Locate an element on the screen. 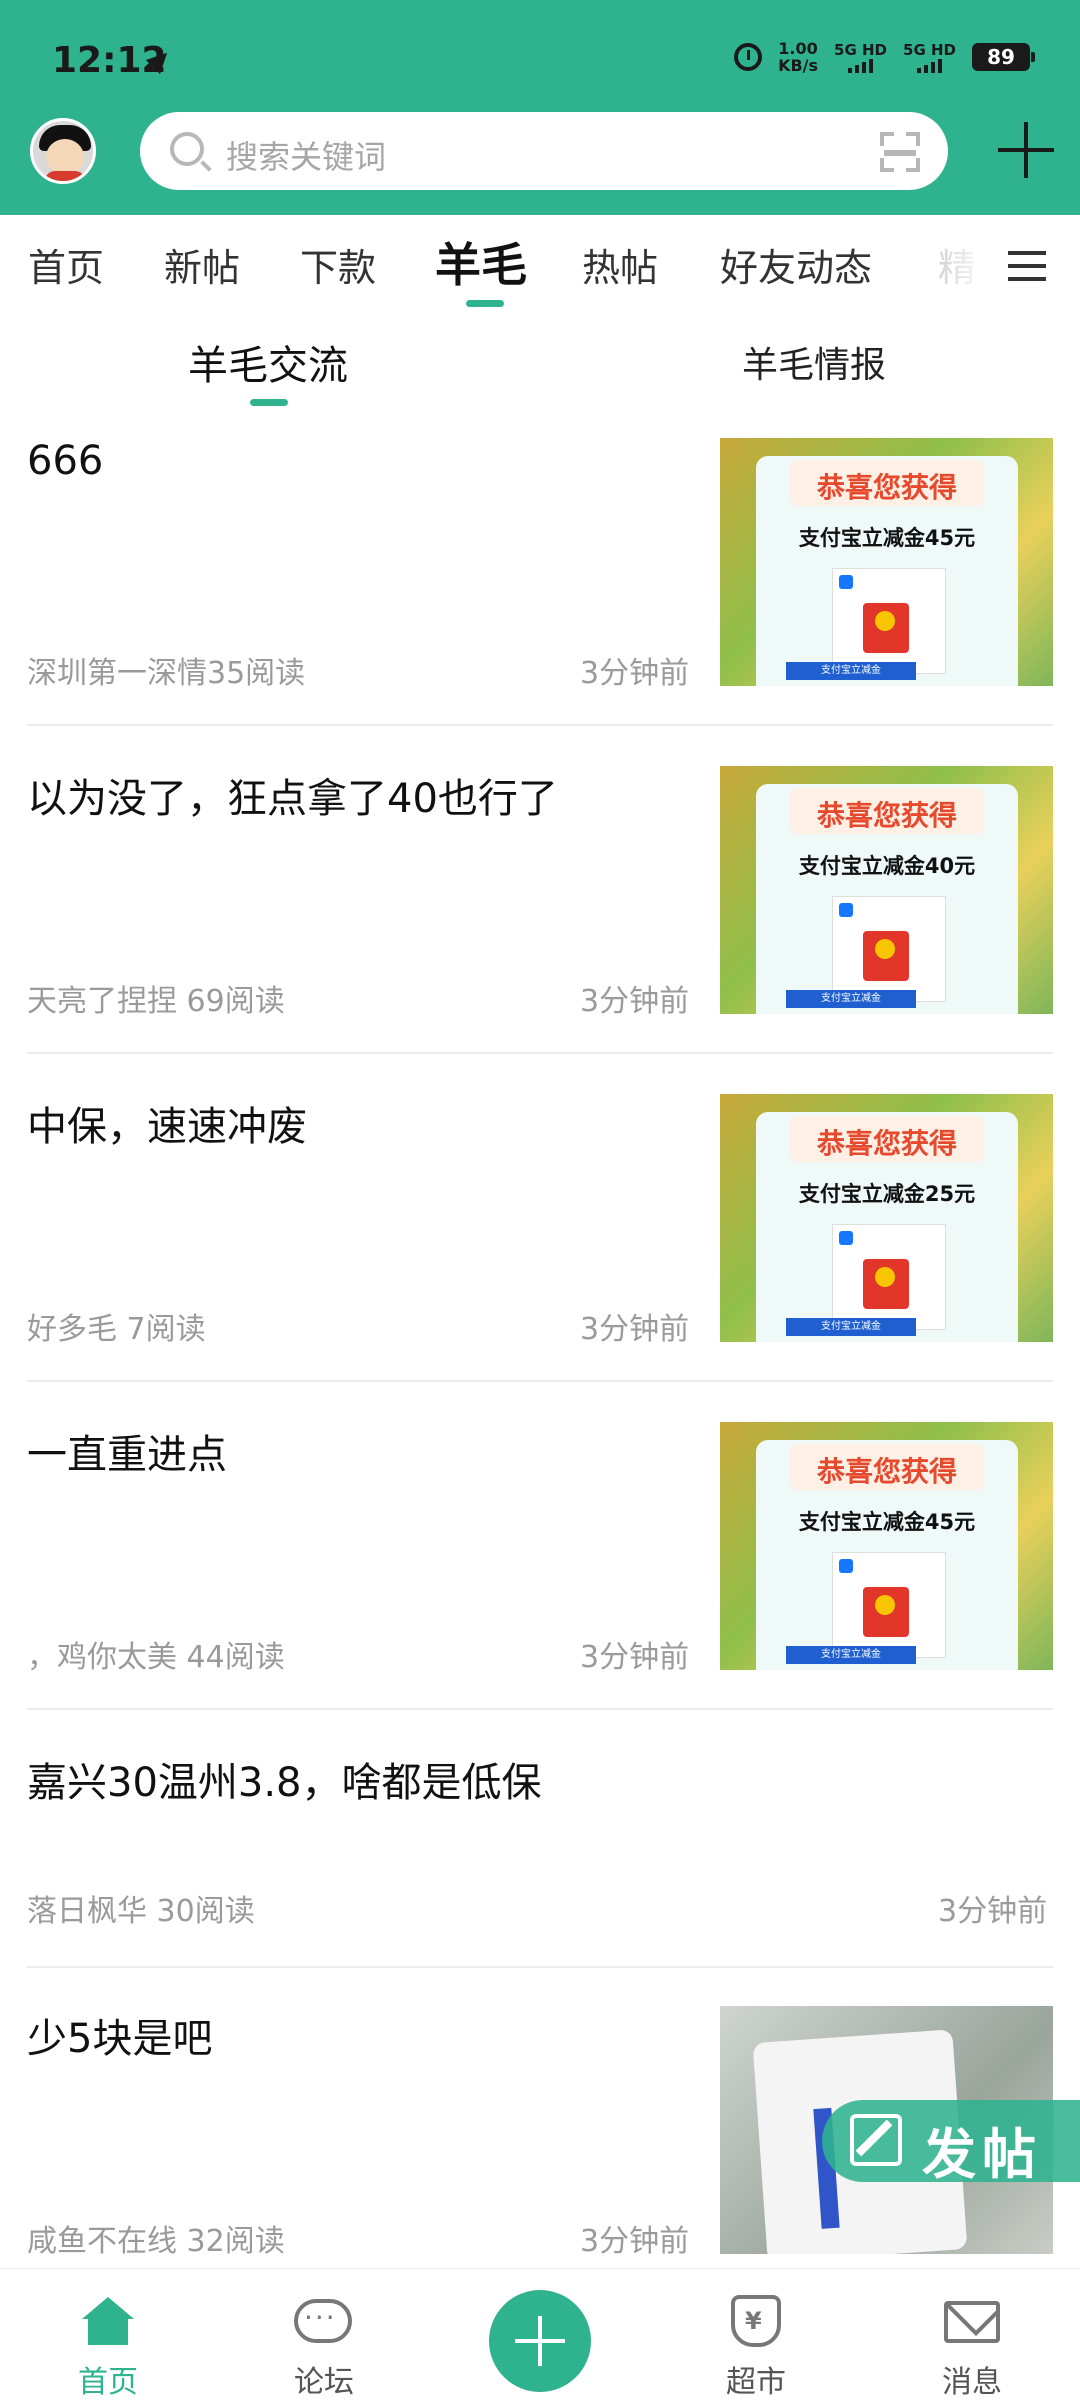 The height and width of the screenshot is (2408, 1080). post-meta: 落日枫华 30阅读 is located at coordinates (141, 1911).